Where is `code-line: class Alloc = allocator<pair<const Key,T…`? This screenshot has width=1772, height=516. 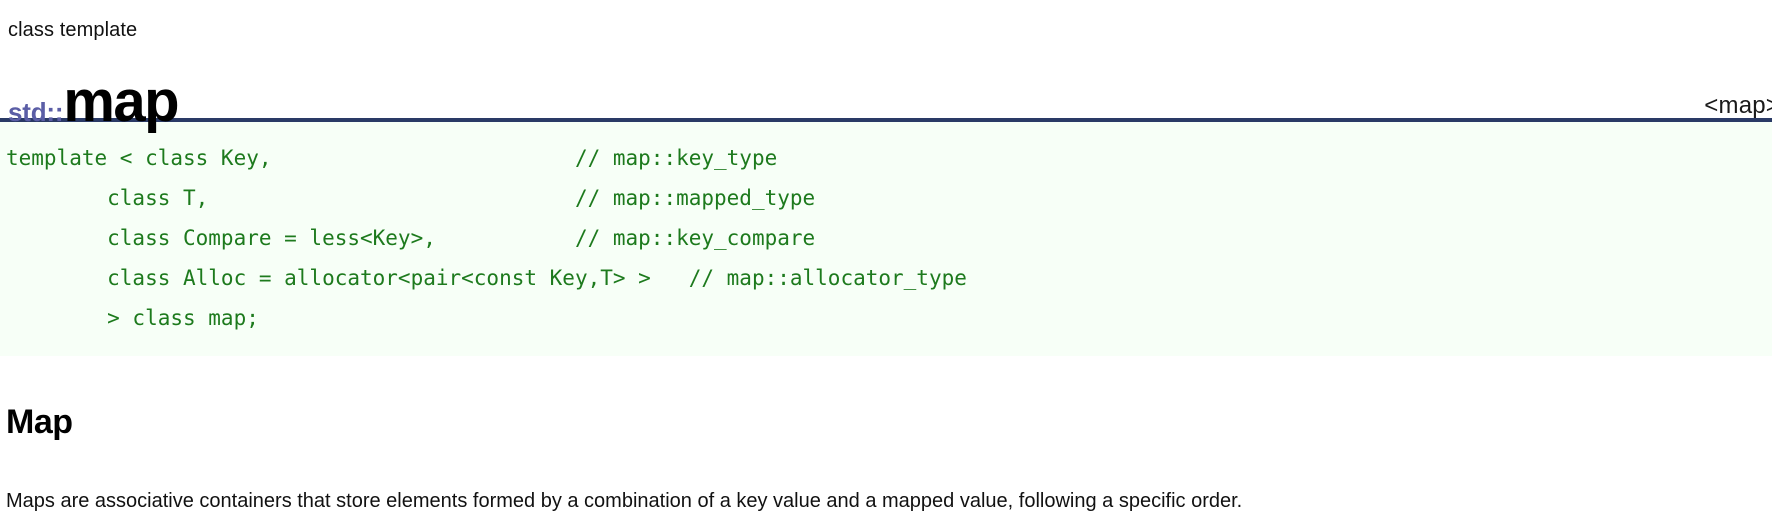
code-line: class Alloc = allocator<pair<const Key,T… is located at coordinates (486, 278).